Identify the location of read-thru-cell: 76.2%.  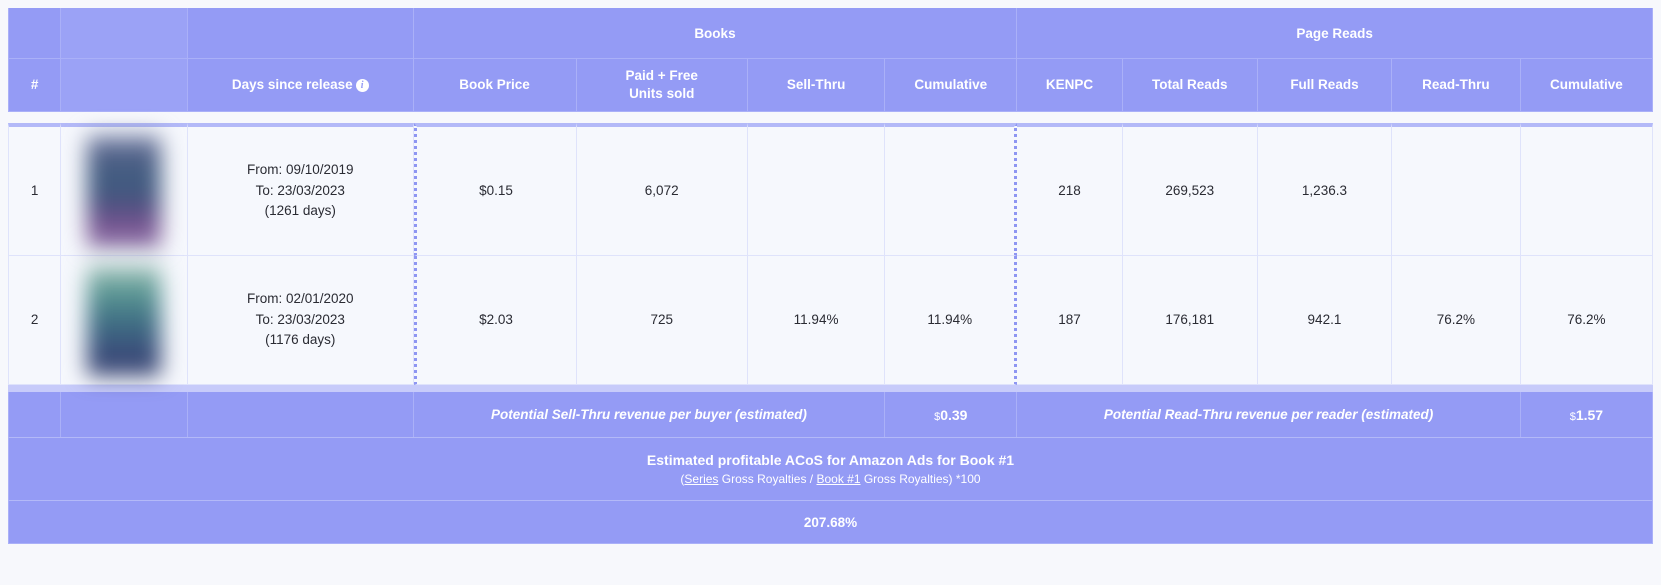
(1456, 320).